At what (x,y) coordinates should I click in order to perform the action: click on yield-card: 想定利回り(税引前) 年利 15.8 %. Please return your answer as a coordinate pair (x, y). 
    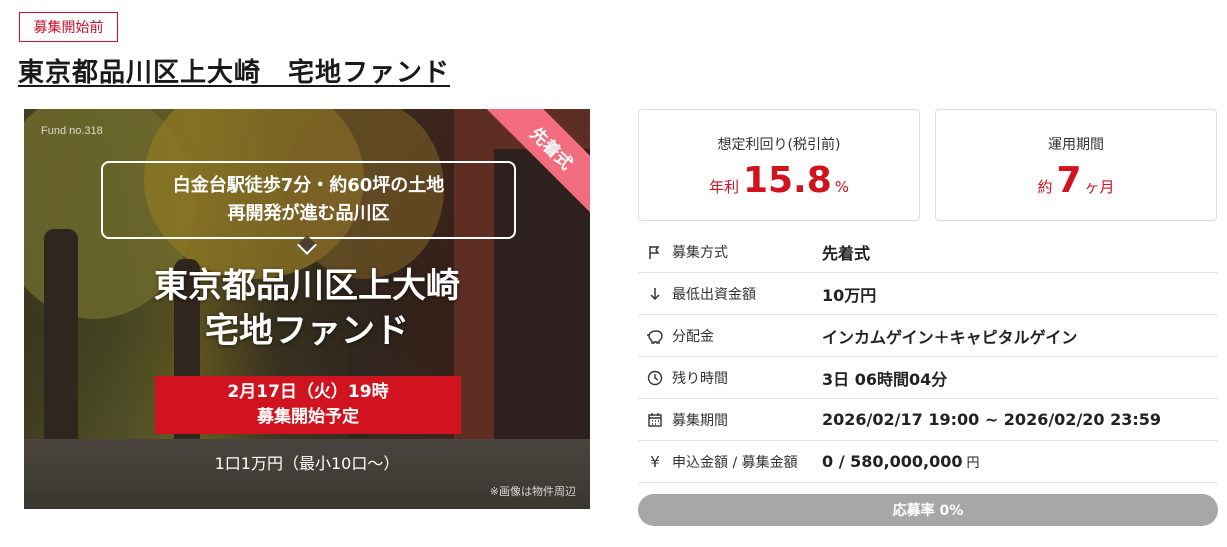
    Looking at the image, I should click on (779, 165).